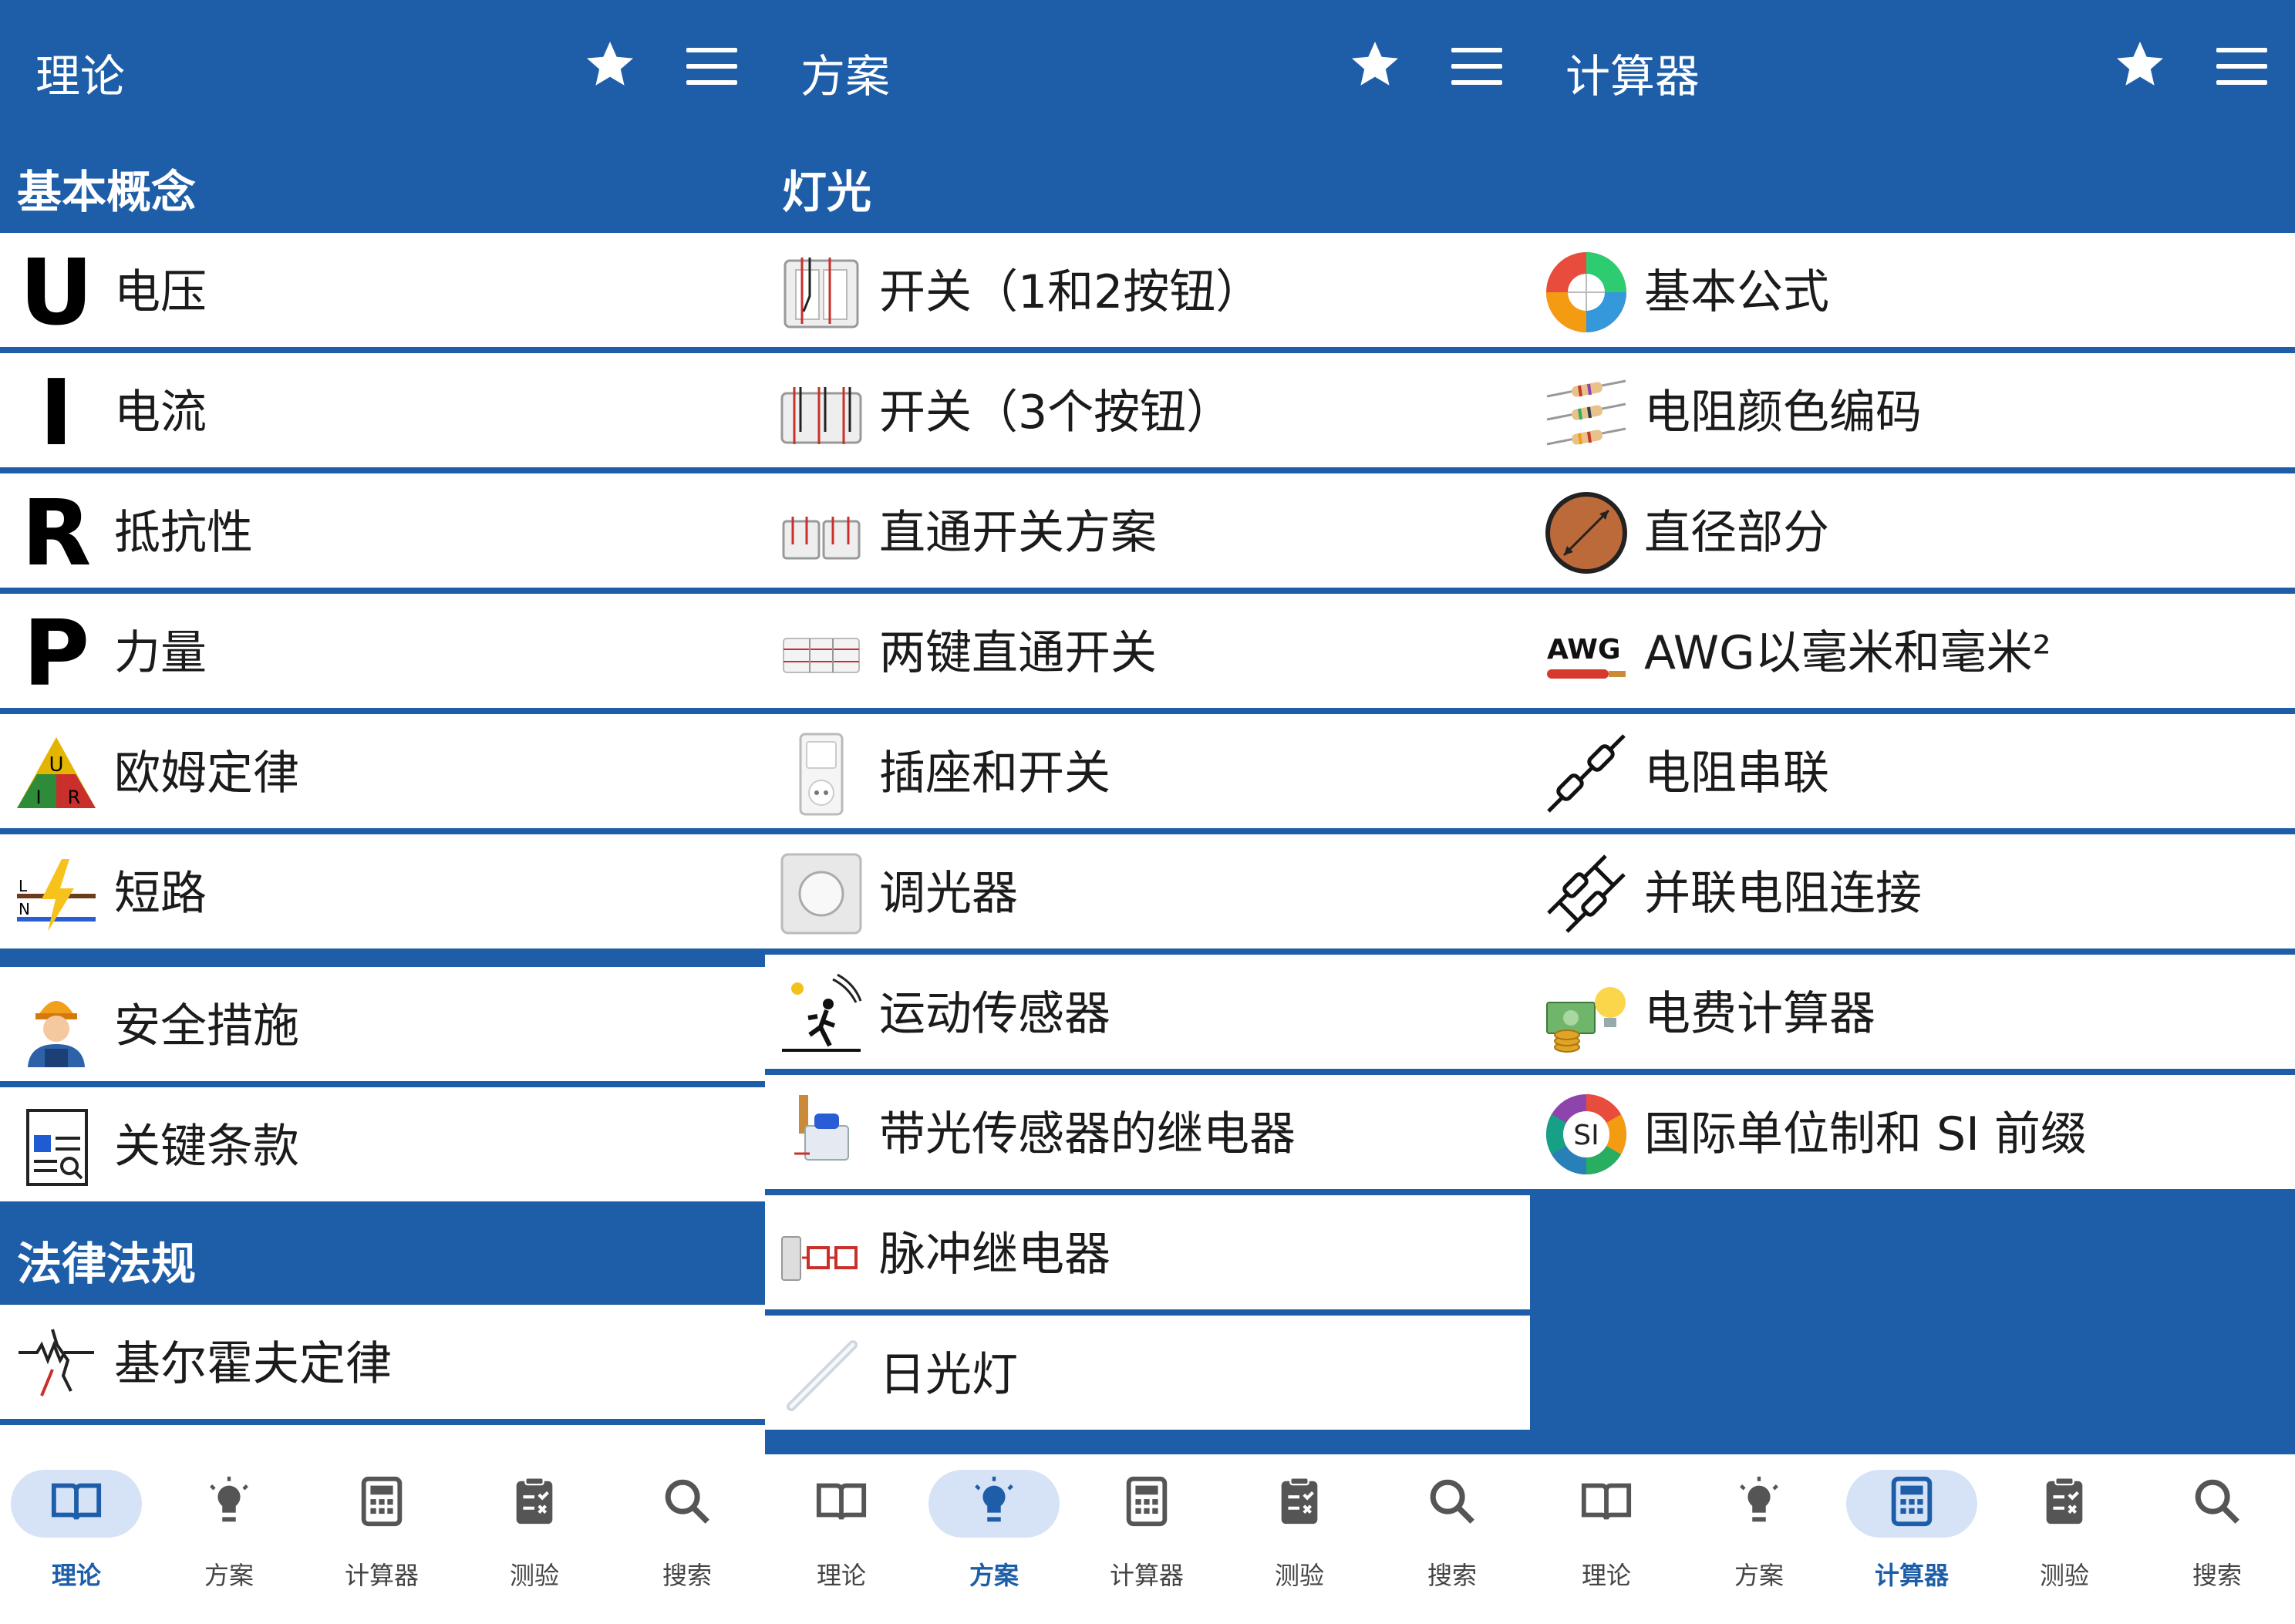  I want to click on tab-label: 理论, so click(76, 1576).